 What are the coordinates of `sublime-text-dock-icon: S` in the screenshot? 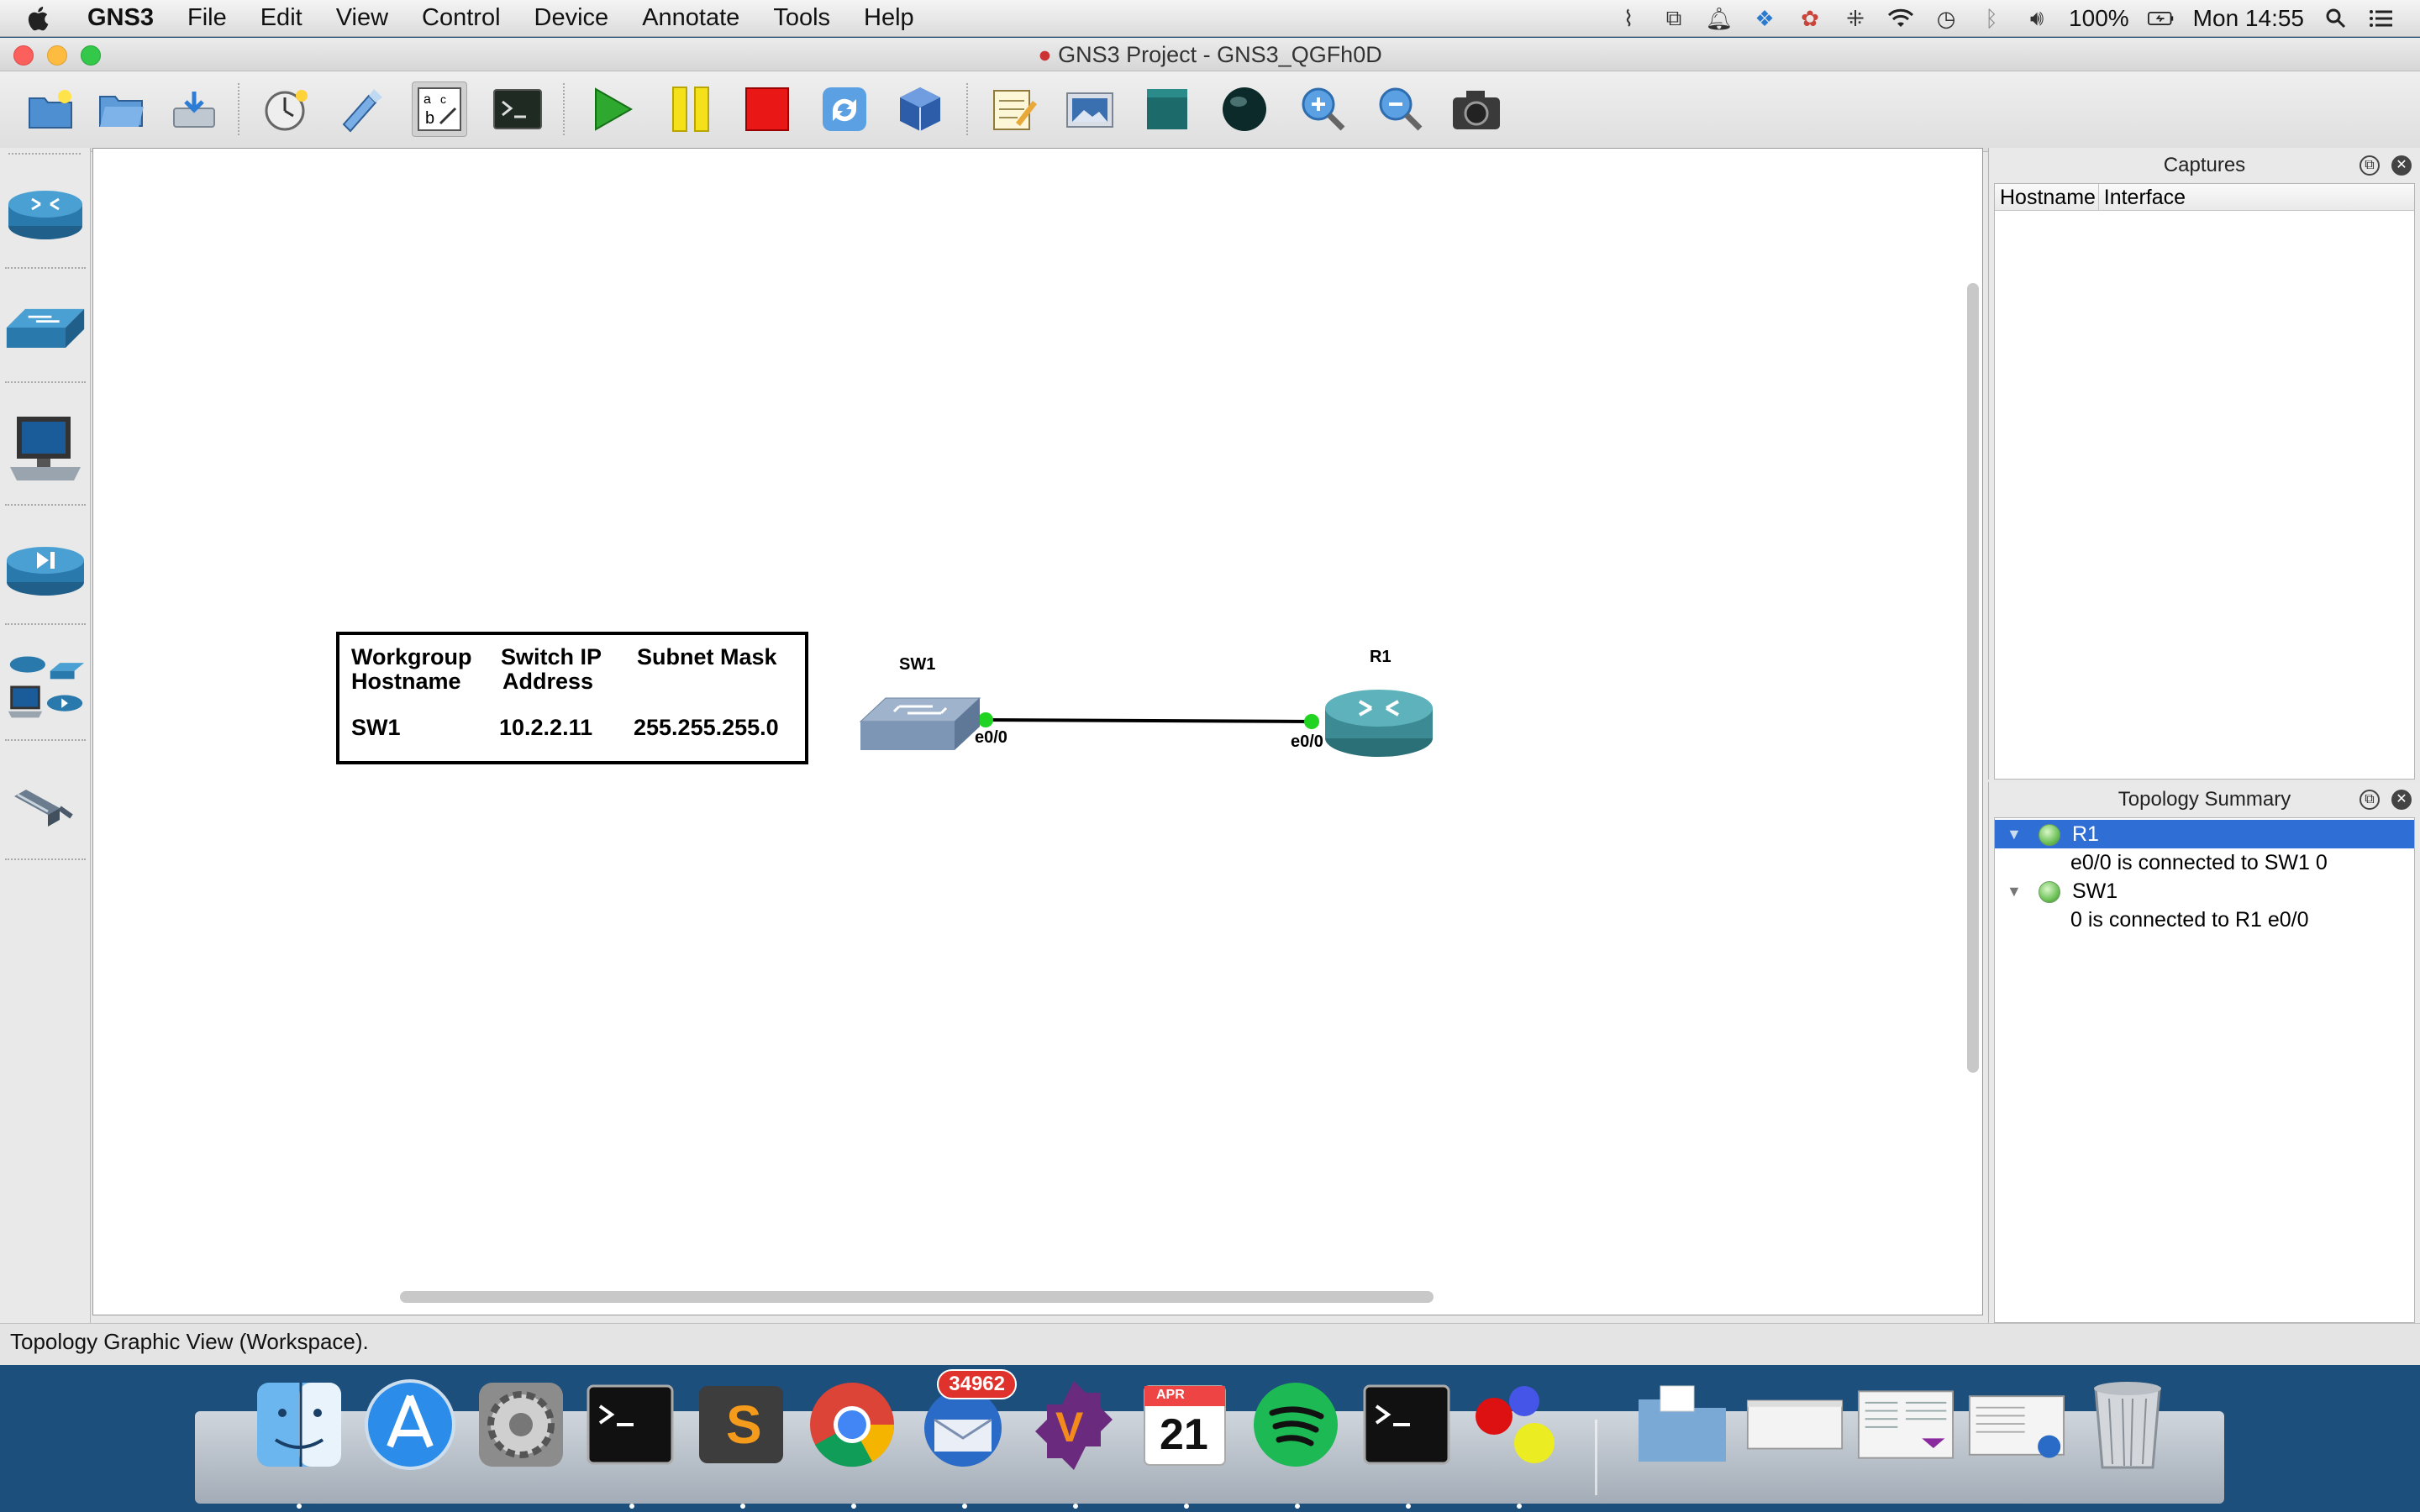 It's located at (741, 1424).